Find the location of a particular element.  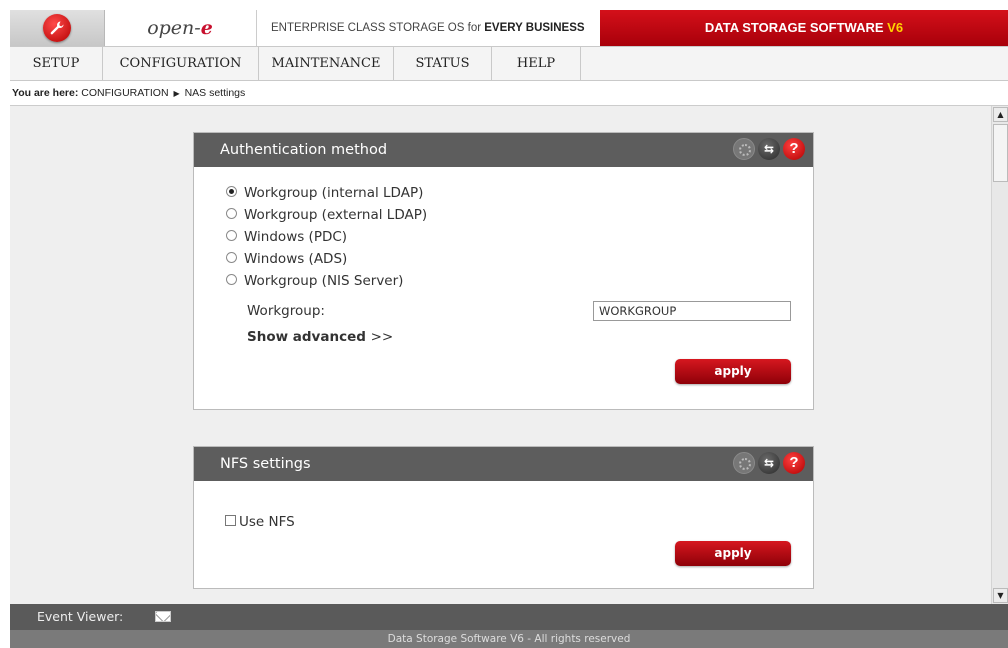

show-advanced-arrows: >> is located at coordinates (382, 337).